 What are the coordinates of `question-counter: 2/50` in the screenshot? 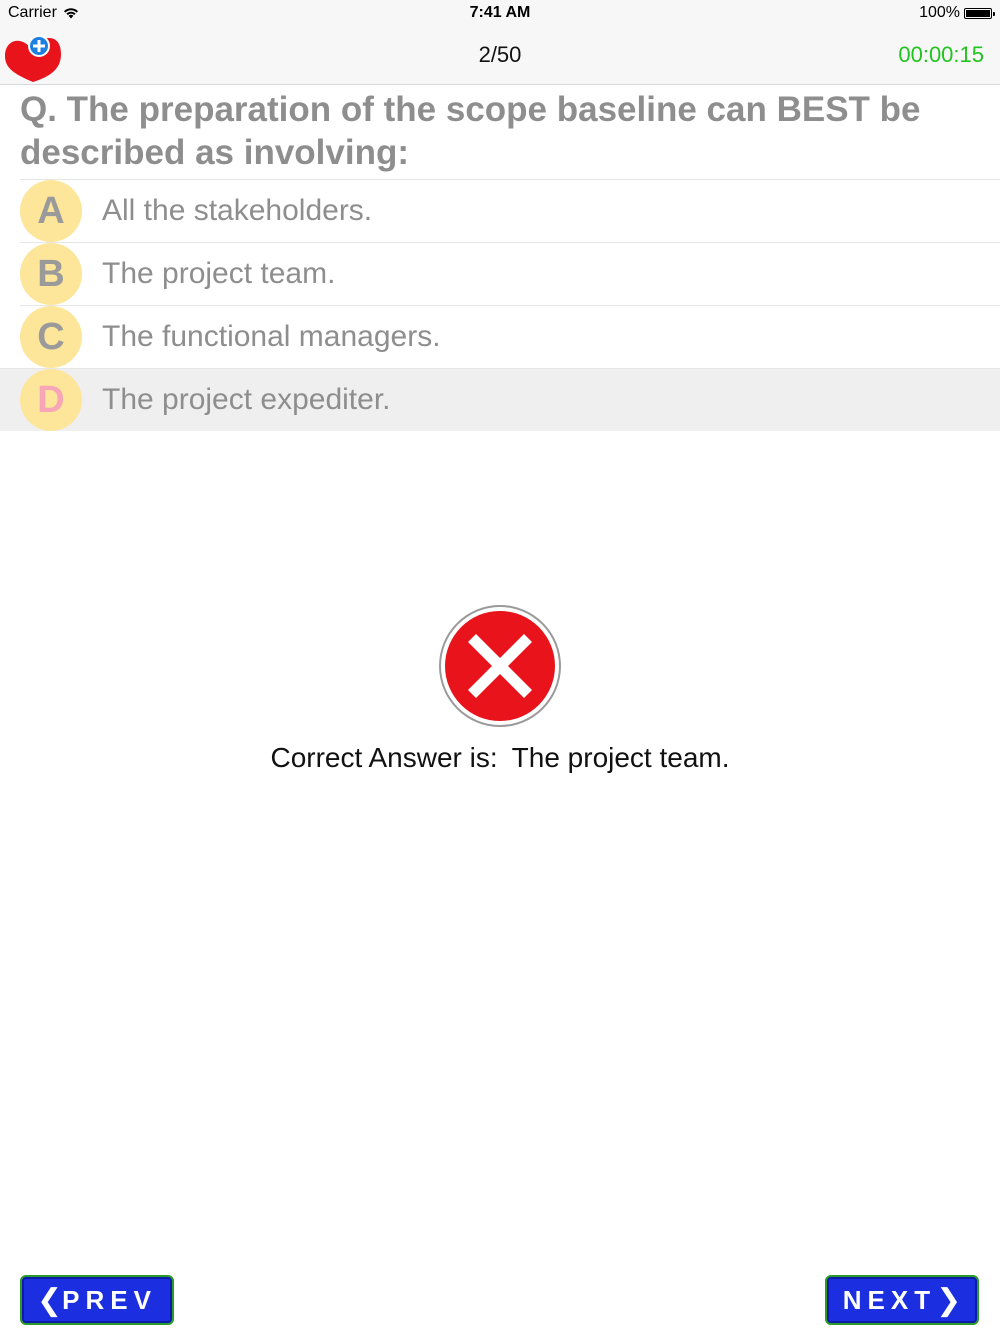 It's located at (500, 54).